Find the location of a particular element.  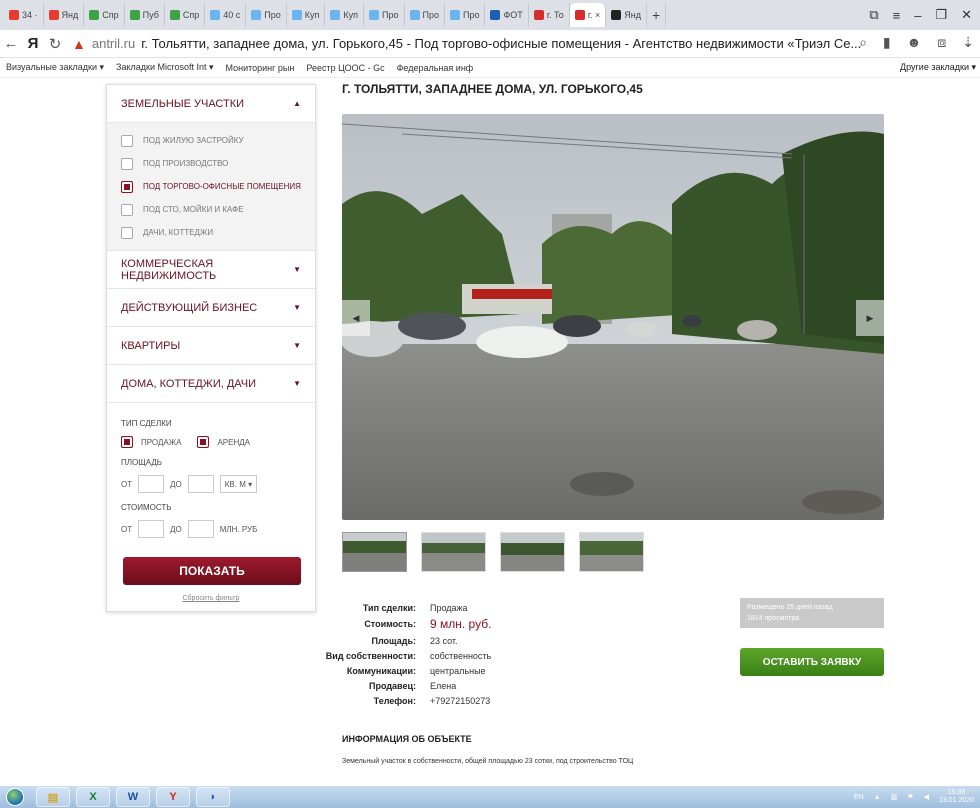

tray-arrow-icon: ▲ is located at coordinates (877, 797).